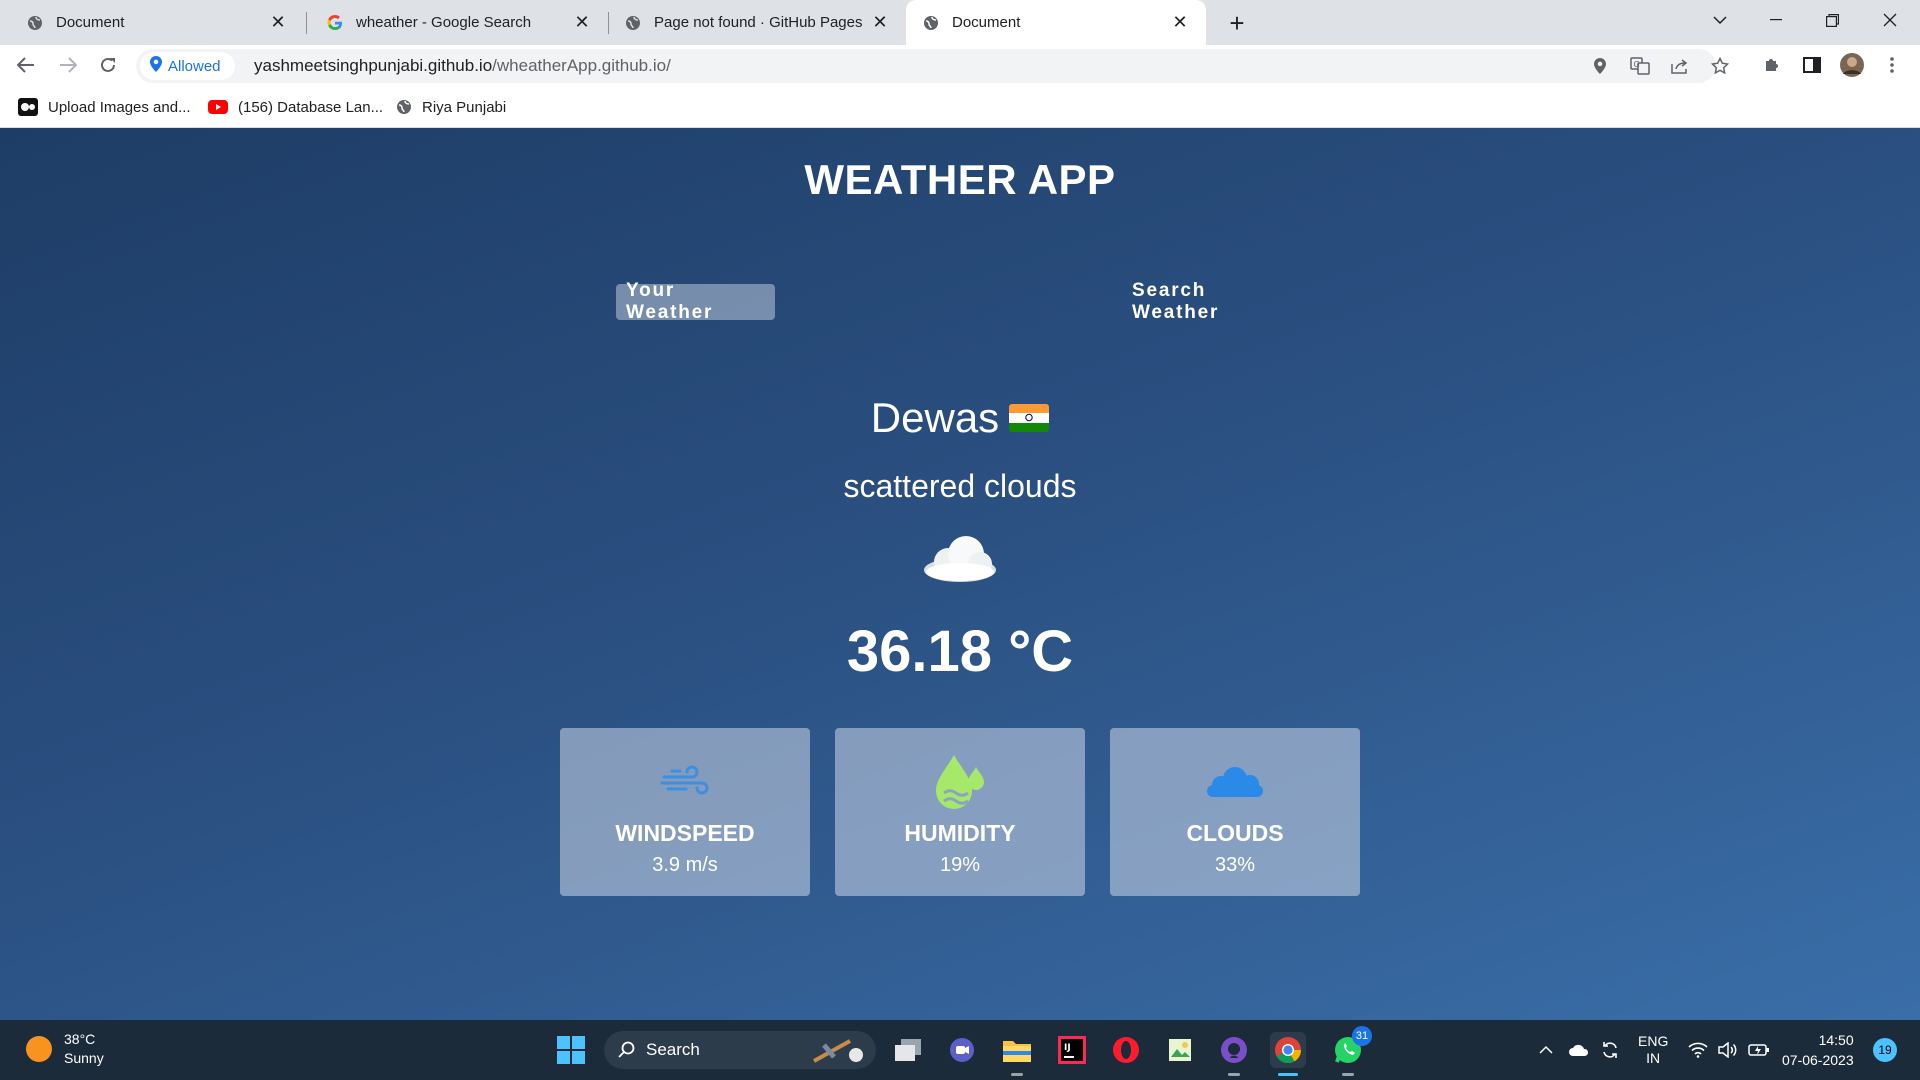 The image size is (1920, 1080). I want to click on browser-tab-3: Page not found · GitHub Pages ✕, so click(758, 22).